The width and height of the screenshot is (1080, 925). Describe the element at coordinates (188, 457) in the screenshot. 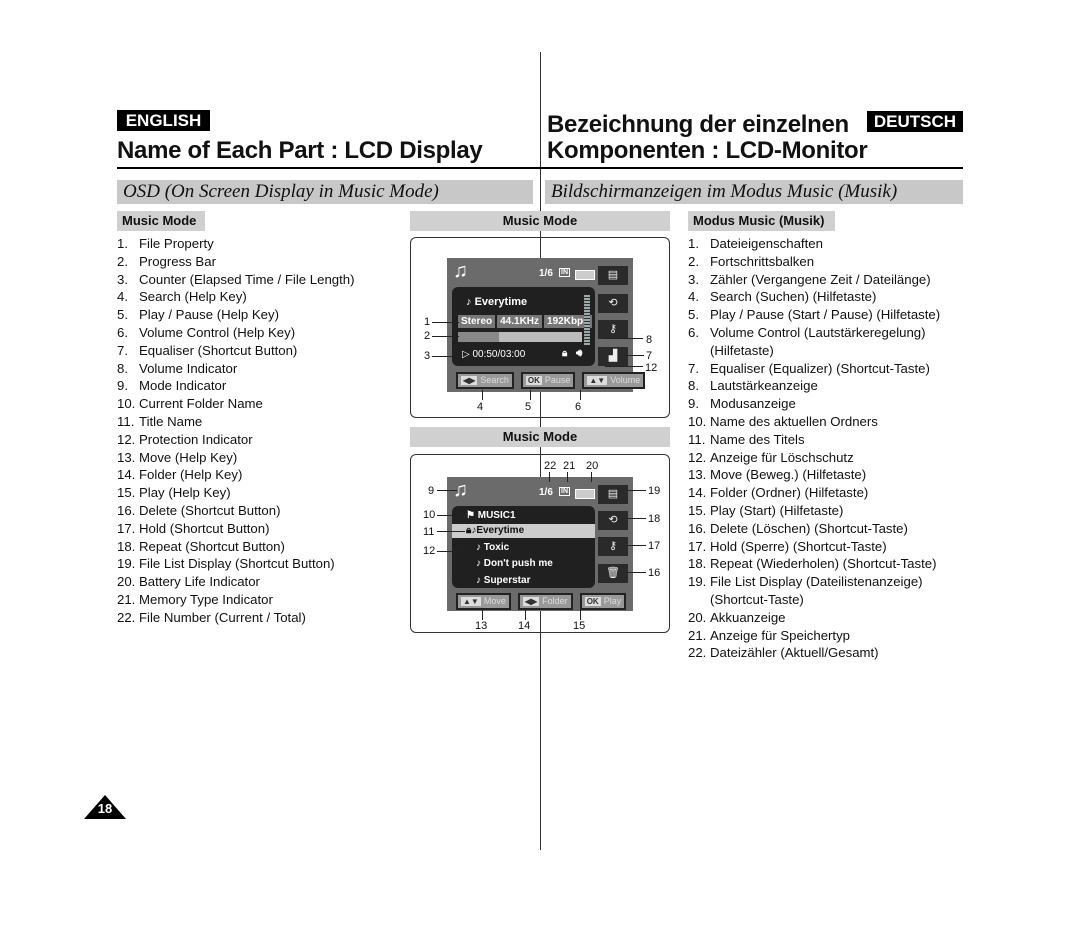

I see `item-label: Move (Help Key)` at that location.